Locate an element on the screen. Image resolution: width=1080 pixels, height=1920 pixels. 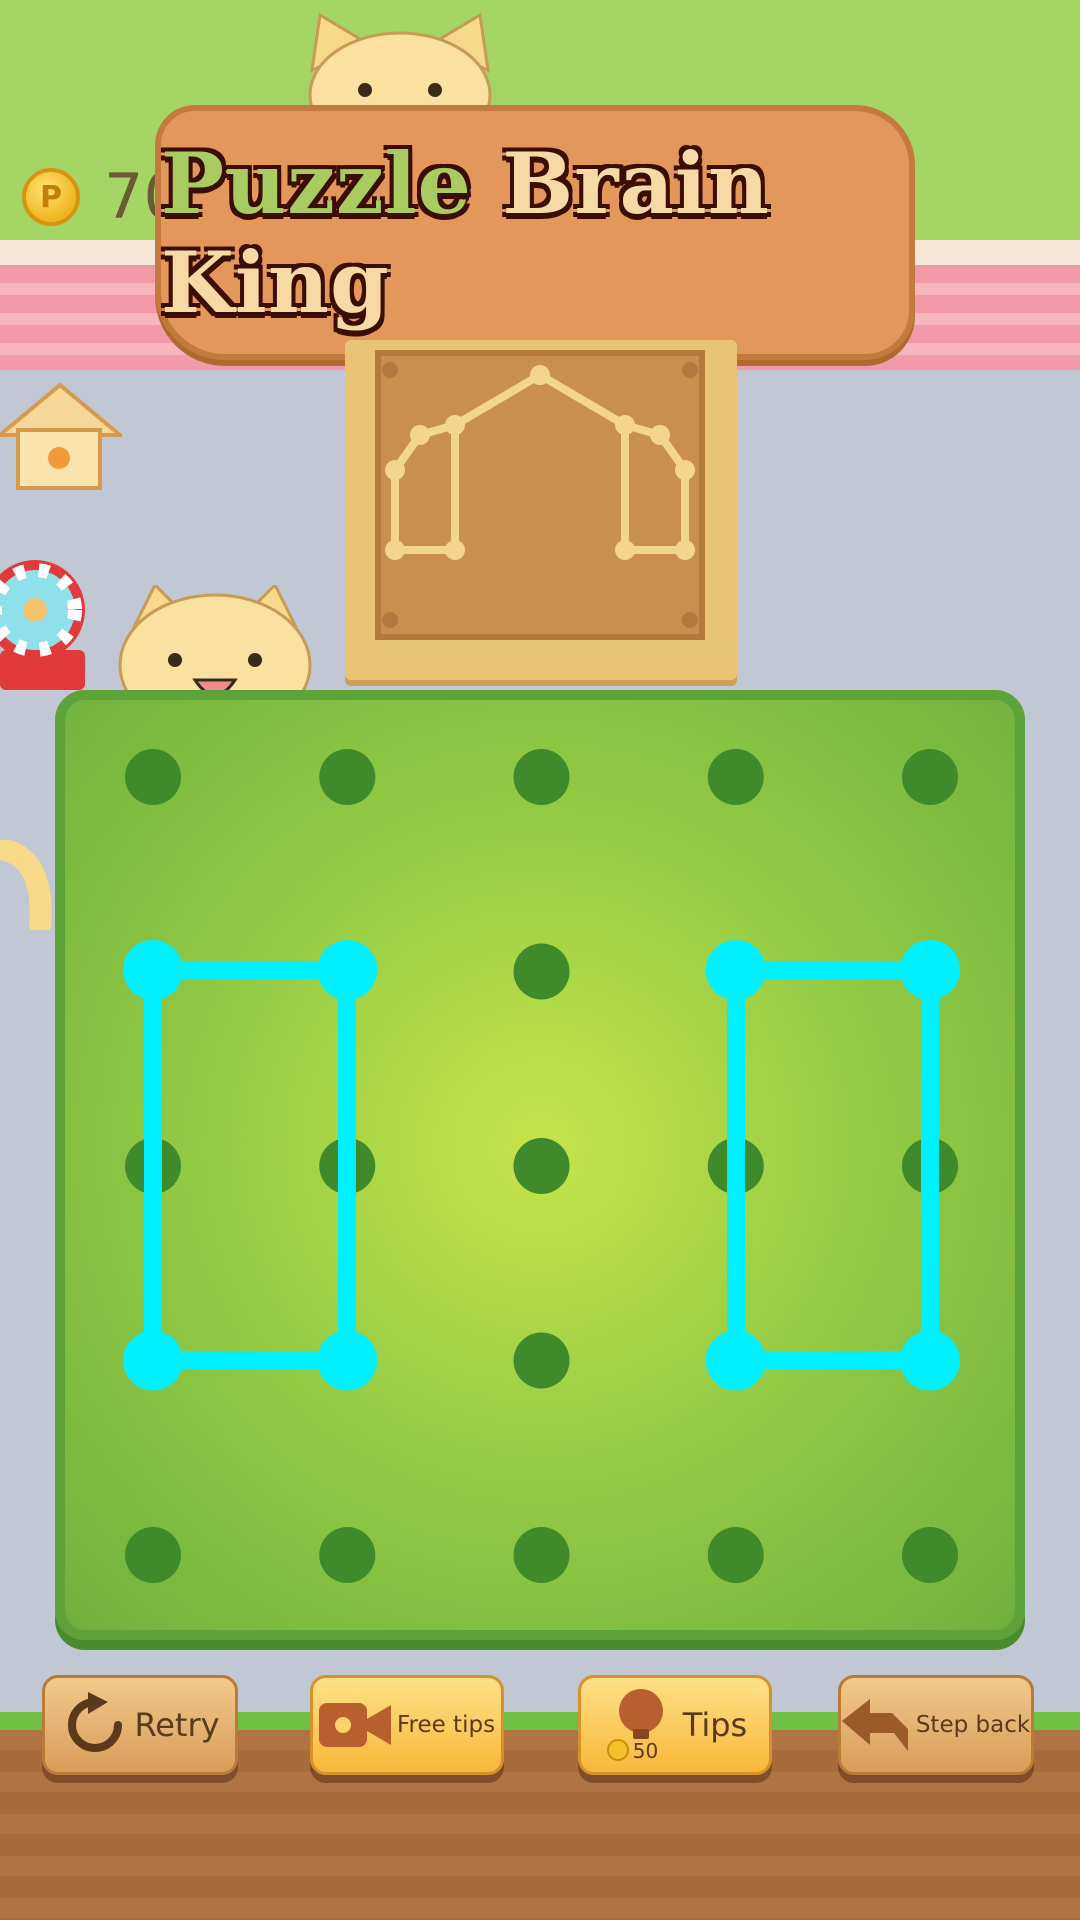
coin-small-icon is located at coordinates (617, 1750).